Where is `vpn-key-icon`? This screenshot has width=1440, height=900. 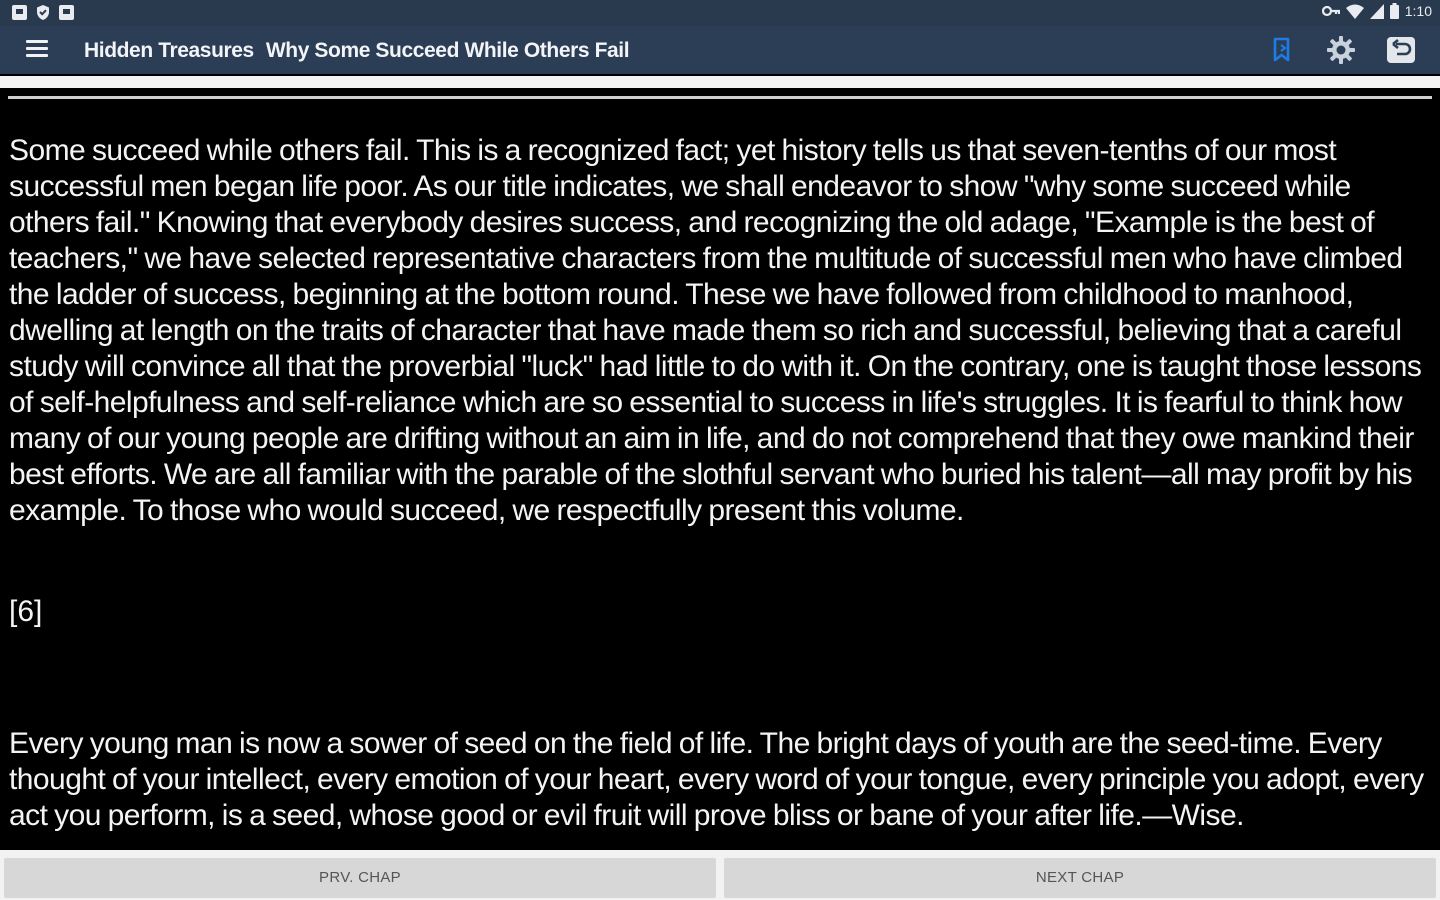 vpn-key-icon is located at coordinates (1330, 11).